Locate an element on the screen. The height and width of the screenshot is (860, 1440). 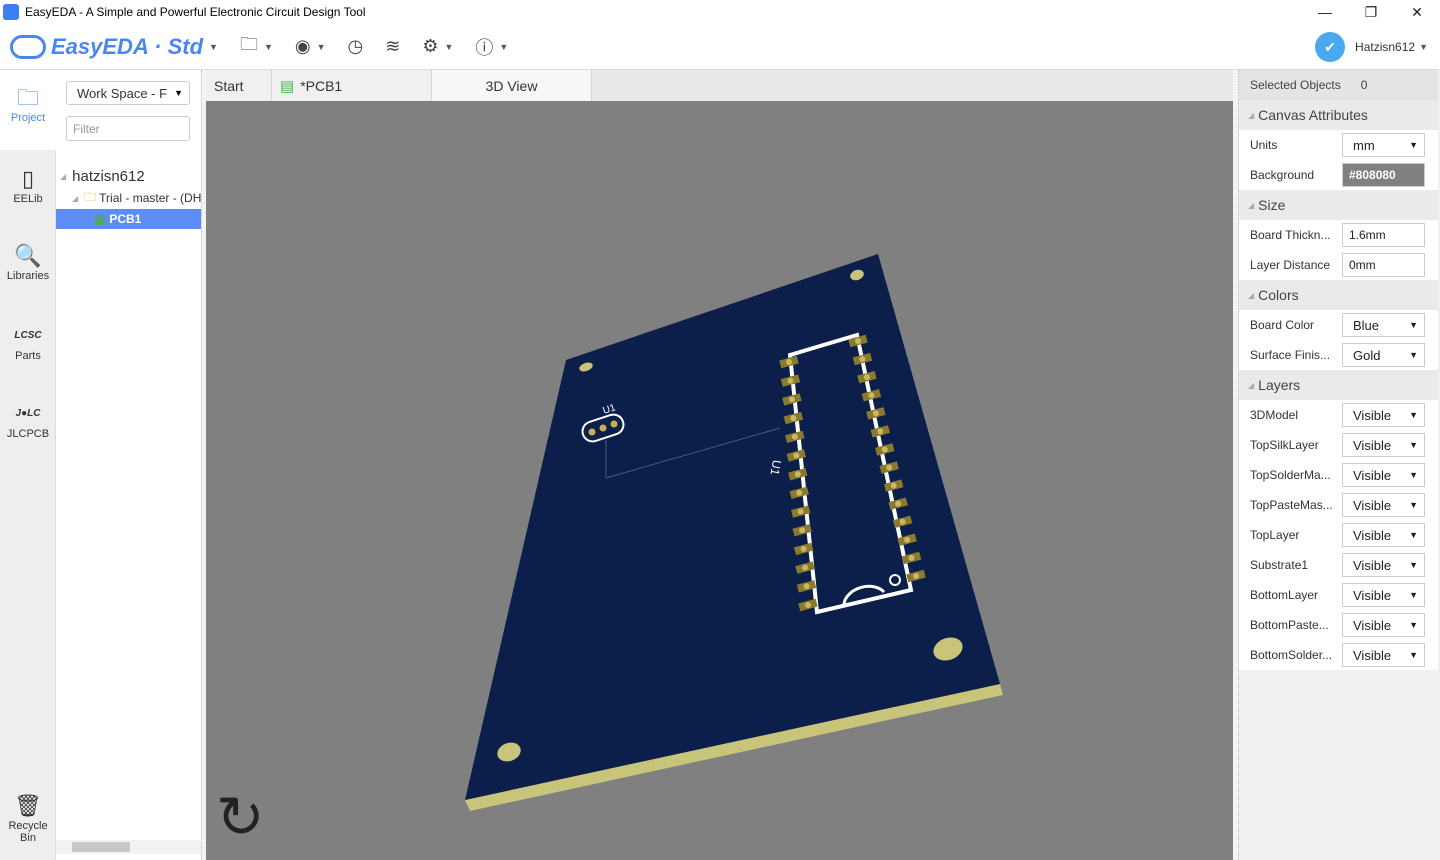
workspace-select: Work Space - F ▼ is located at coordinates (128, 93).